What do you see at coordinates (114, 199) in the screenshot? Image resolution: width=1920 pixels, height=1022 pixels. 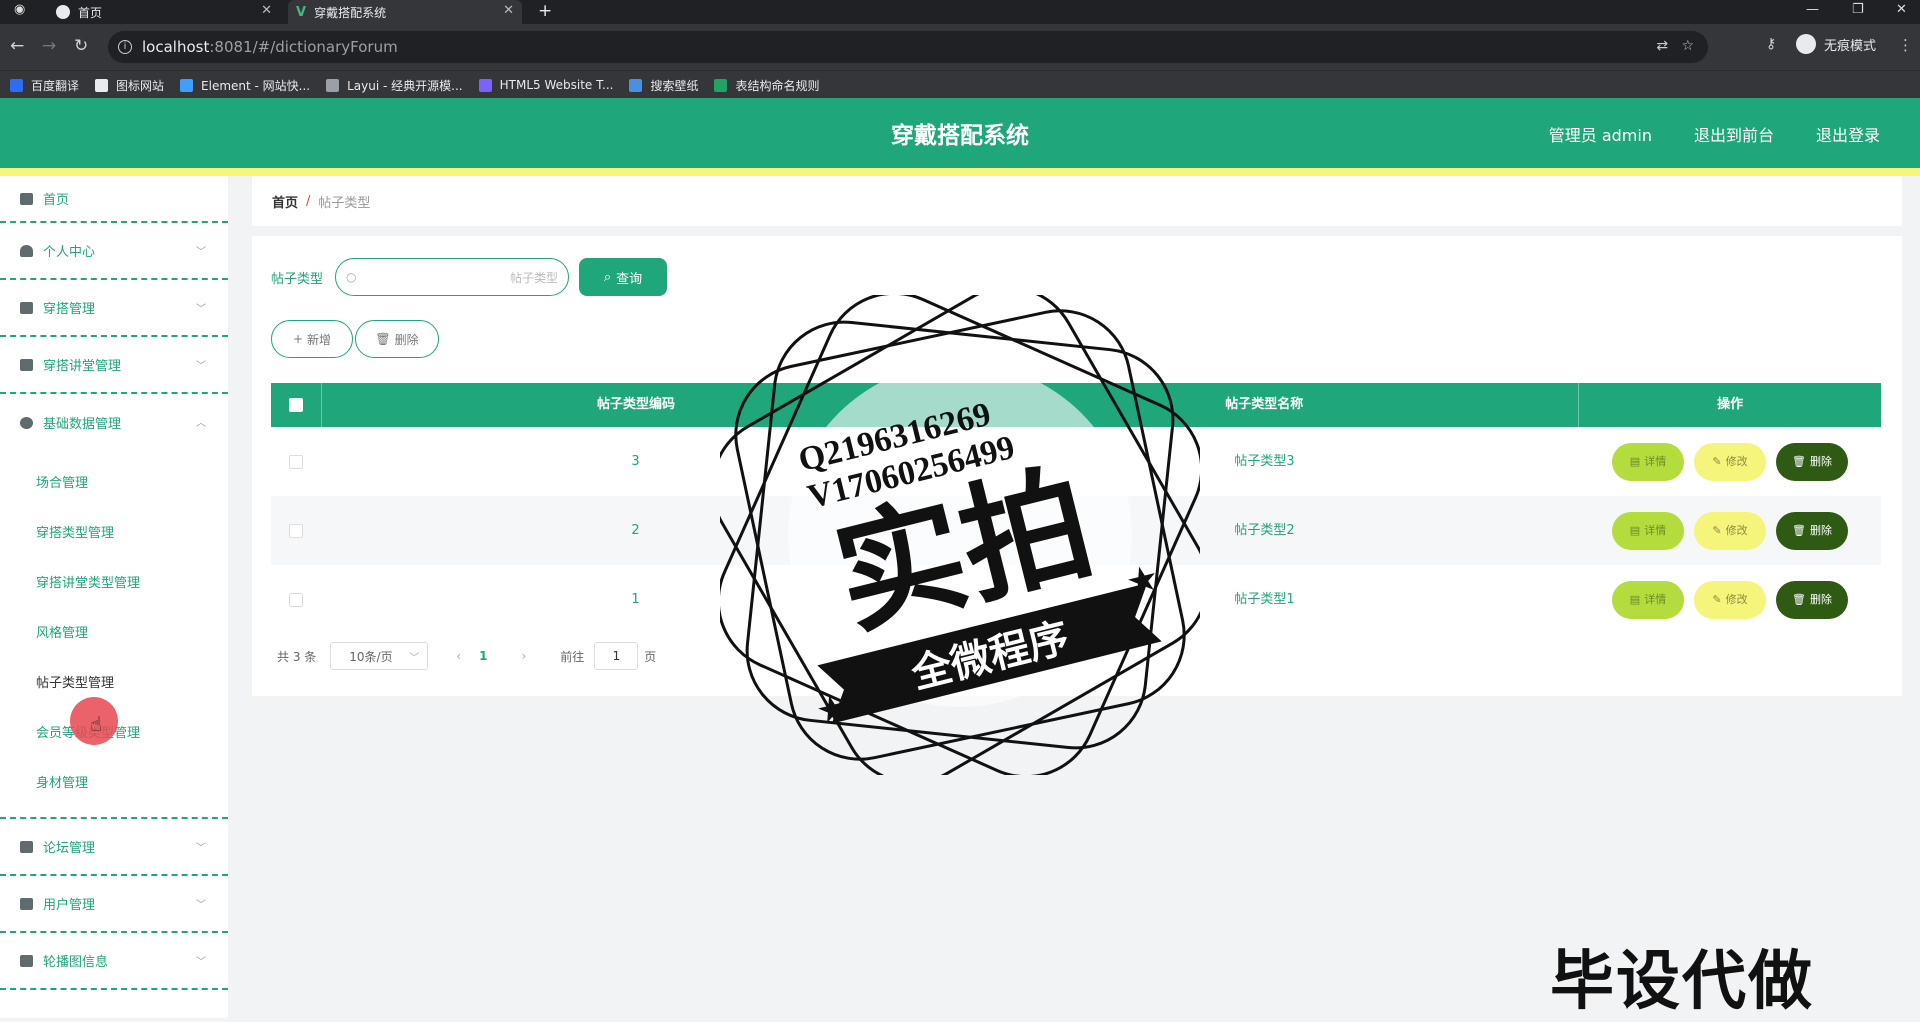 I see `sidebar-item-home: 首页` at bounding box center [114, 199].